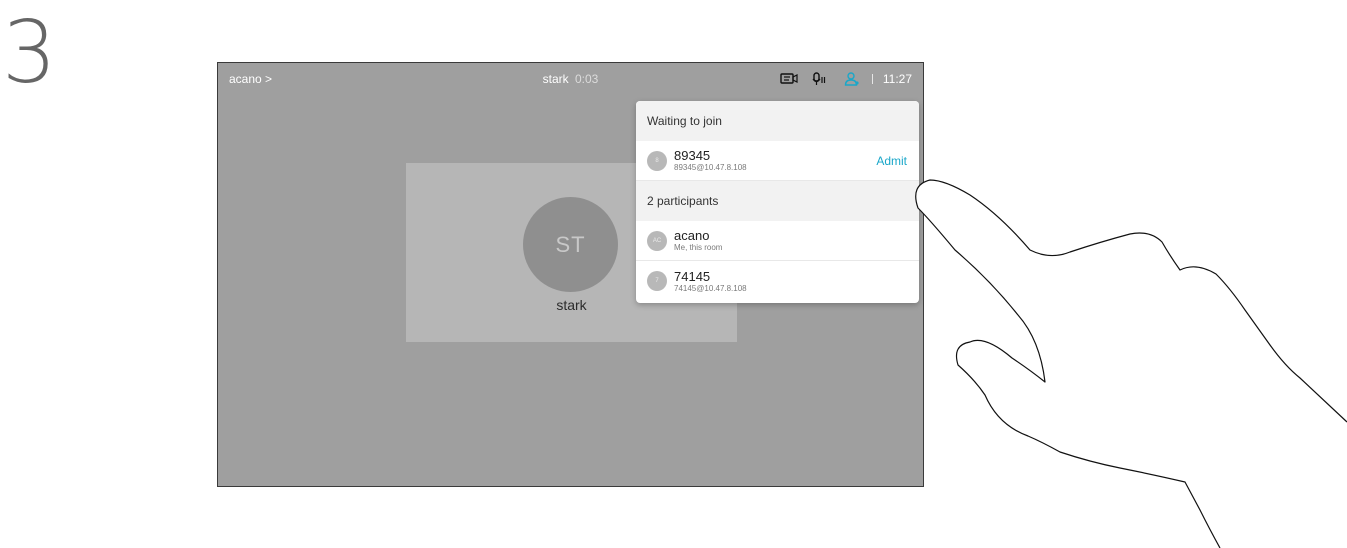  What do you see at coordinates (587, 79) in the screenshot?
I see `call-duration: 0:03` at bounding box center [587, 79].